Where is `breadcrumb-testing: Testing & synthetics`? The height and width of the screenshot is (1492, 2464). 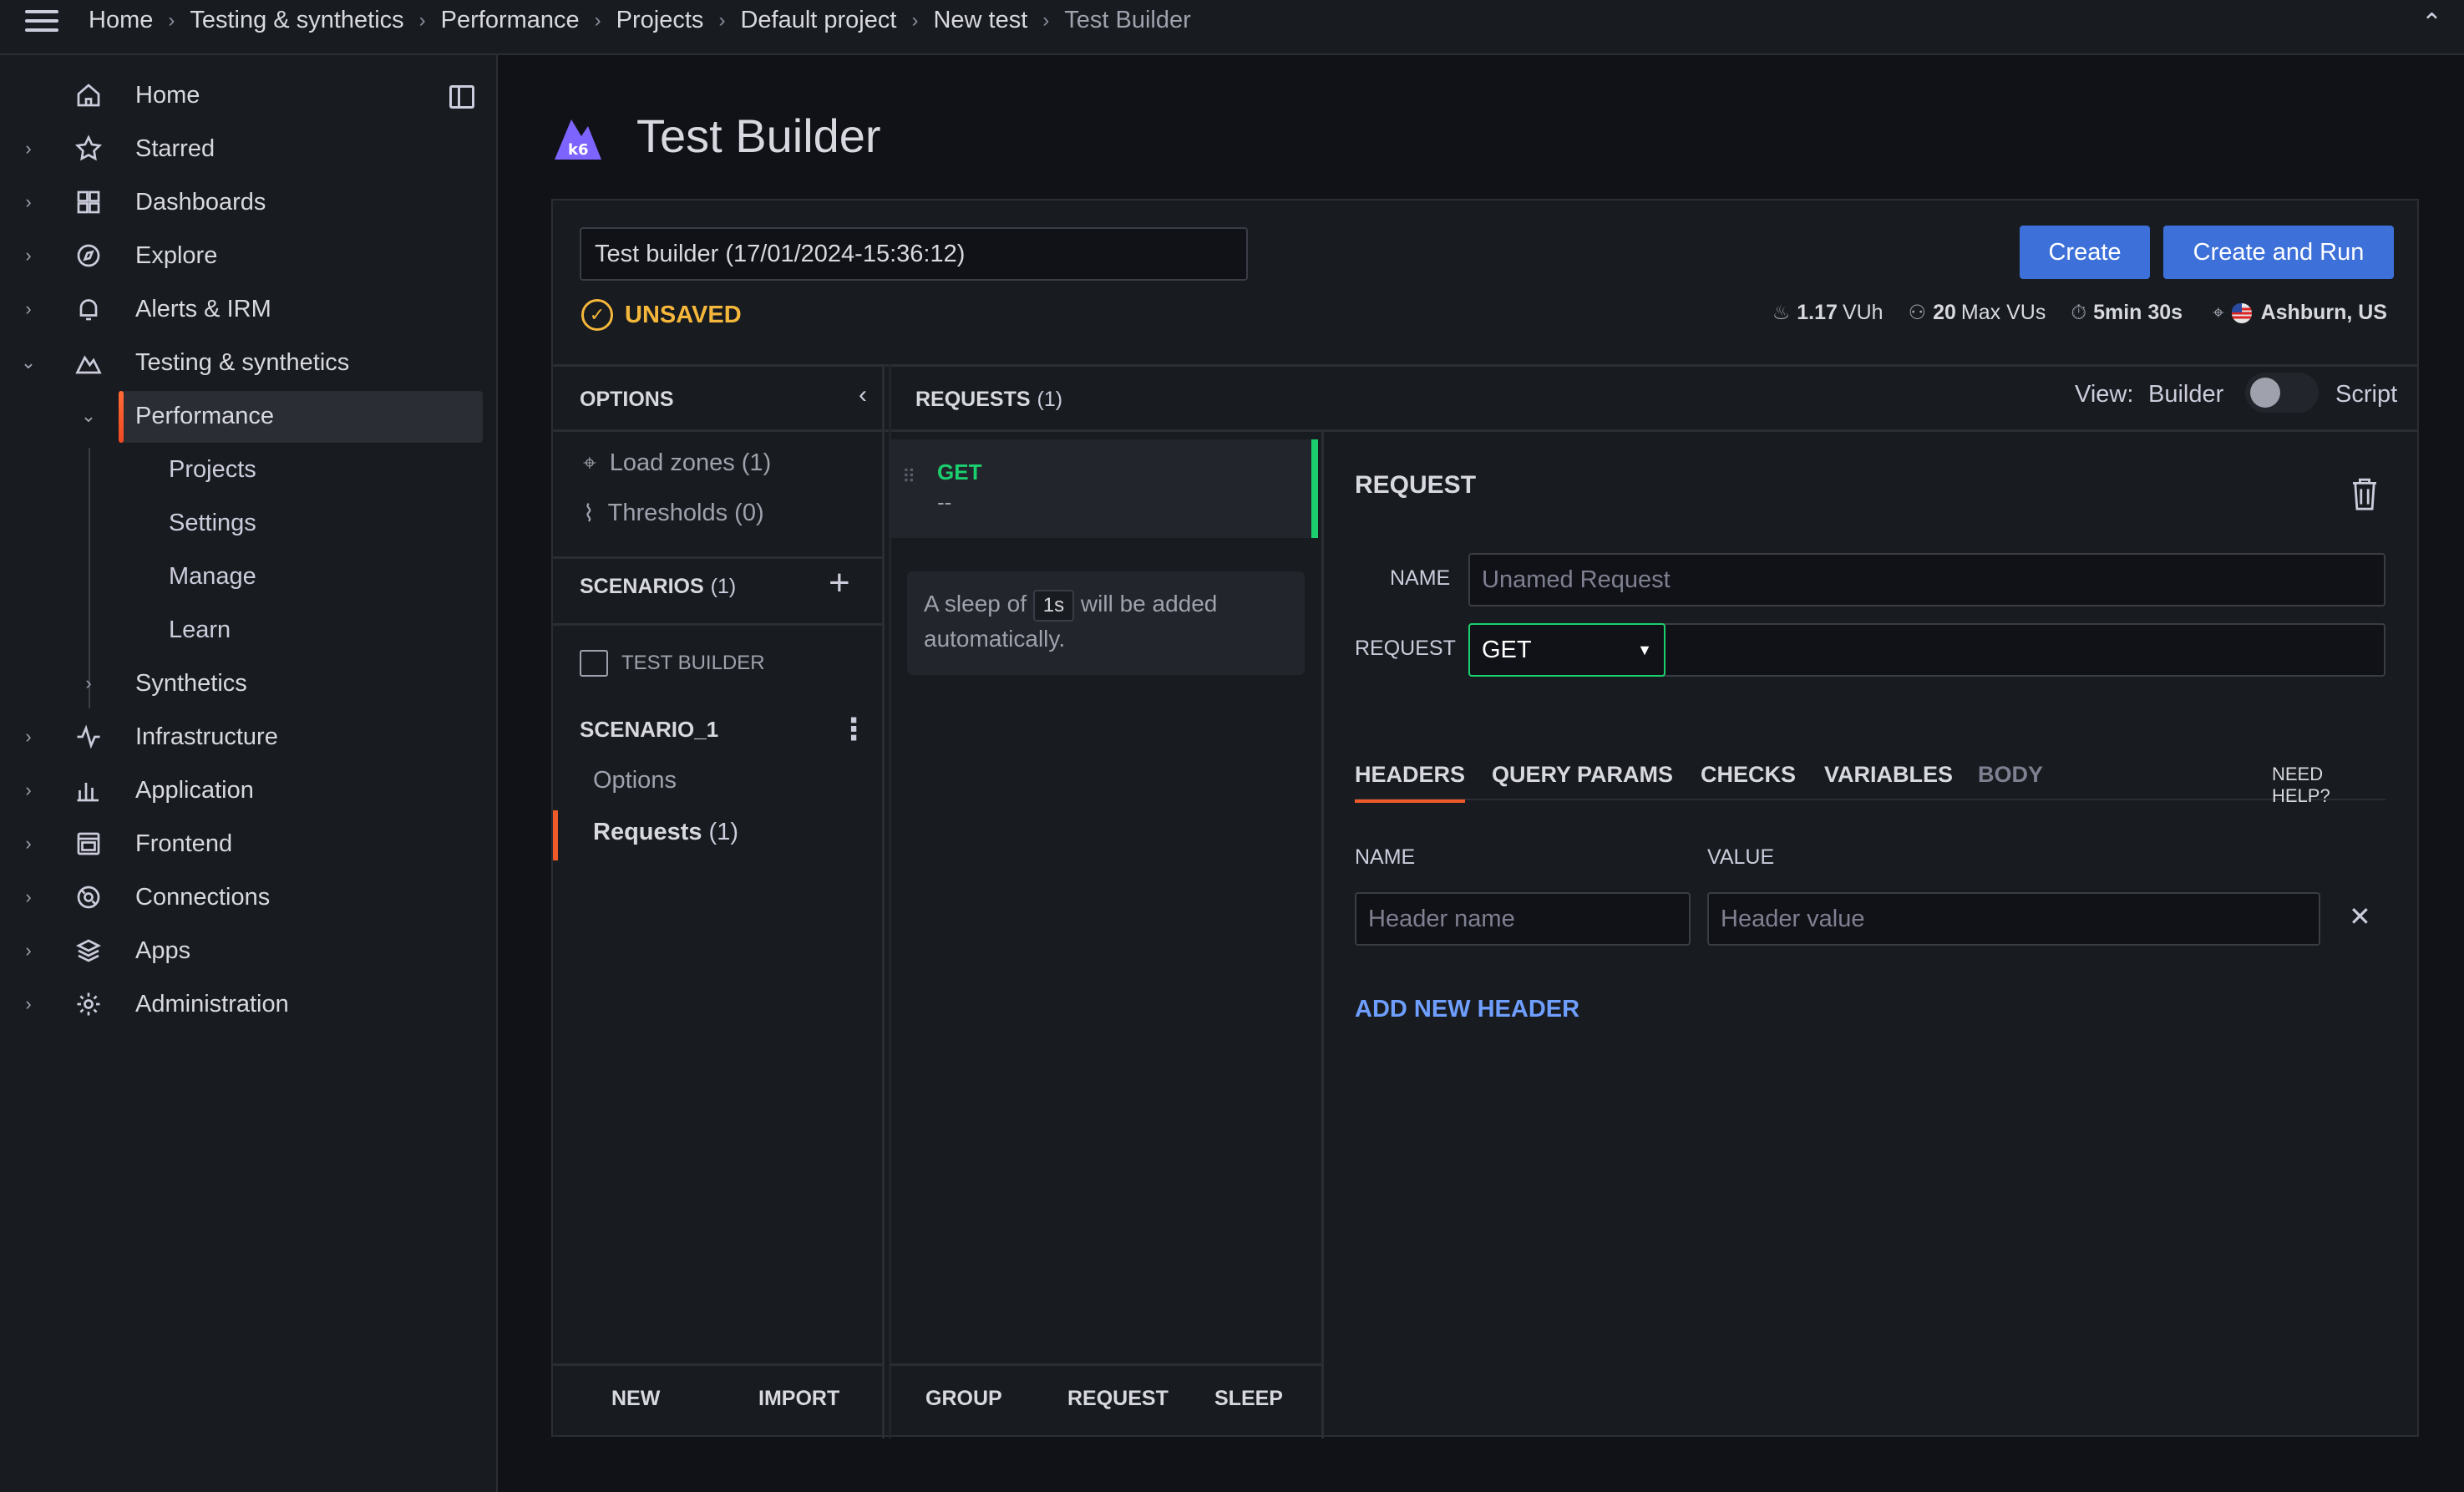 breadcrumb-testing: Testing & synthetics is located at coordinates (296, 20).